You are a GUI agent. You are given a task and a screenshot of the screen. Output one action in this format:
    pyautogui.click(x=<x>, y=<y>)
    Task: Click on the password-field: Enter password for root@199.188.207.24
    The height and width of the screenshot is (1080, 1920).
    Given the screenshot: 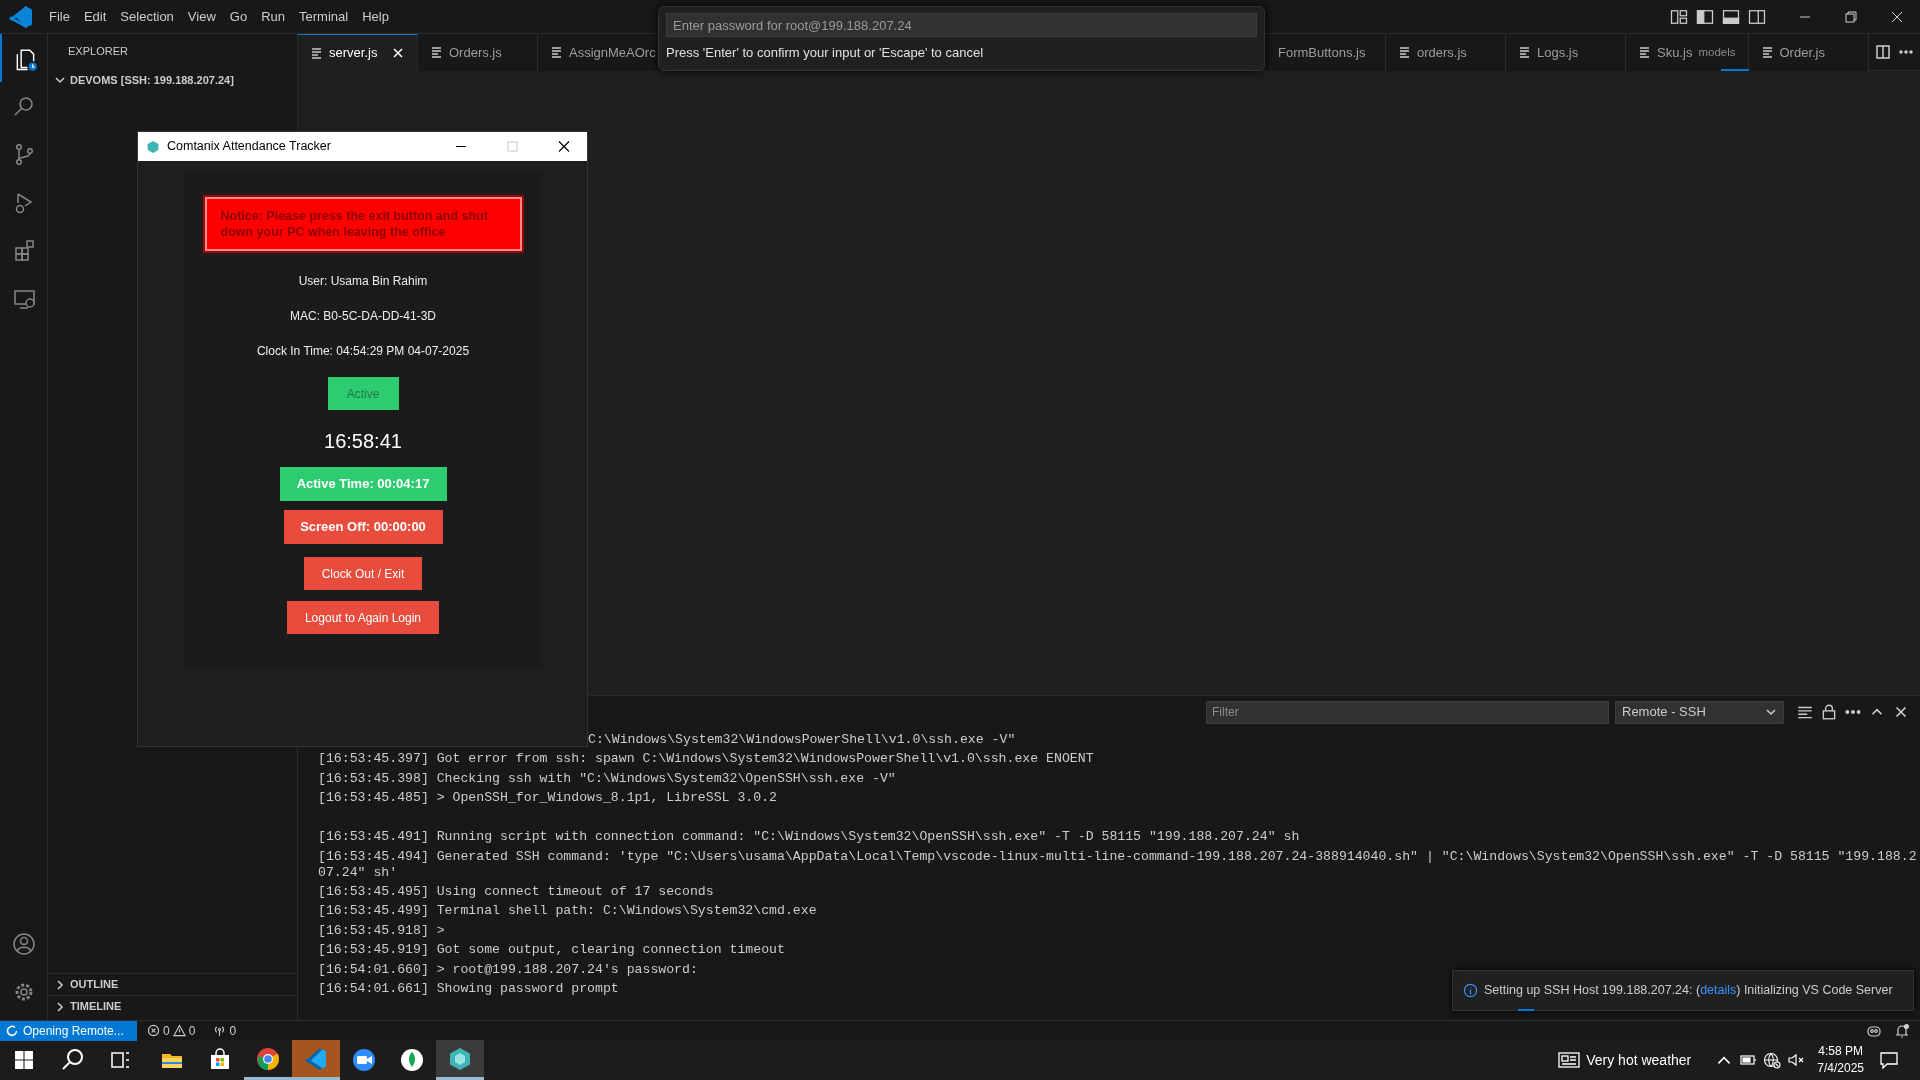 What is the action you would take?
    pyautogui.click(x=961, y=25)
    